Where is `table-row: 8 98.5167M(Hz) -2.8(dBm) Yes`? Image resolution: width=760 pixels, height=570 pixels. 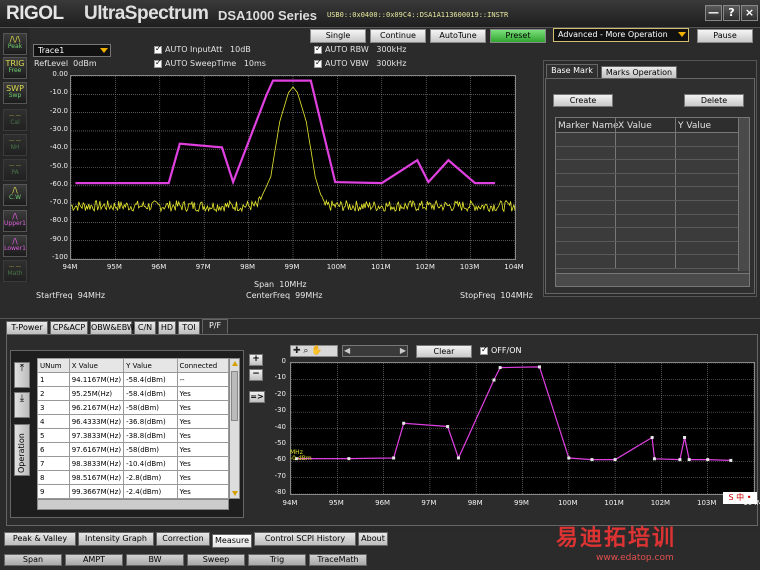
table-row: 8 98.5167M(Hz) -2.8(dBm) Yes is located at coordinates (133, 477).